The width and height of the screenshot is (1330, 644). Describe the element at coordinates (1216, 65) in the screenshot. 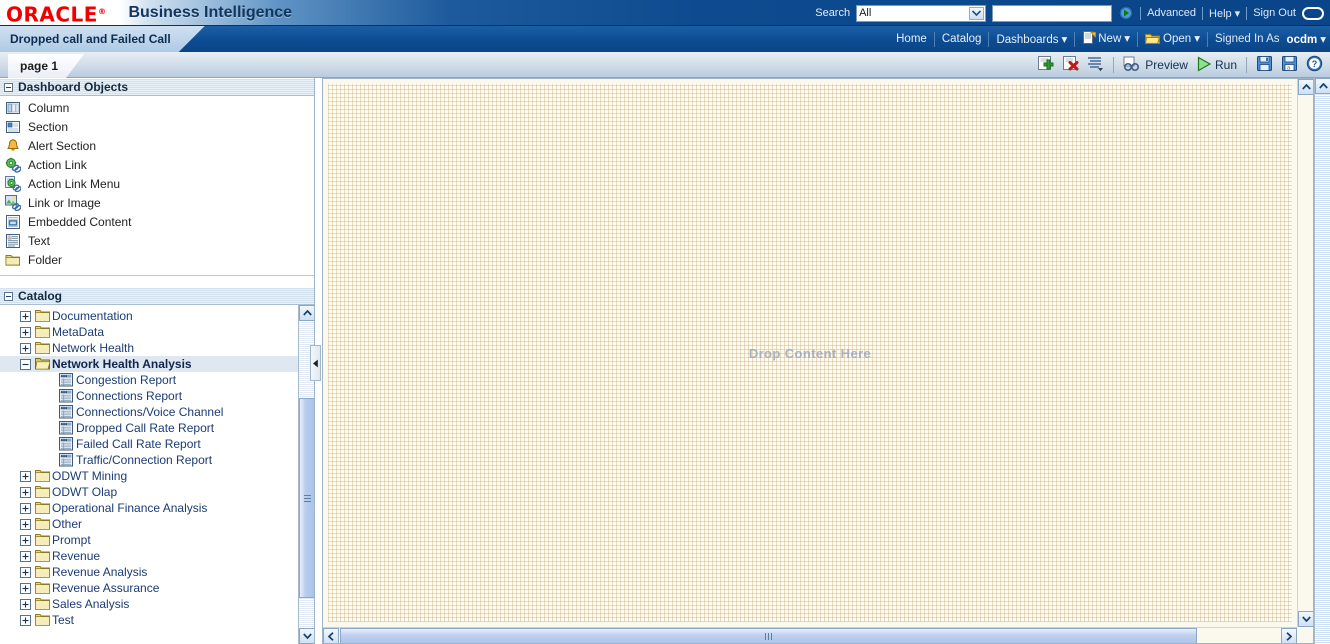

I see `run-button: Run` at that location.